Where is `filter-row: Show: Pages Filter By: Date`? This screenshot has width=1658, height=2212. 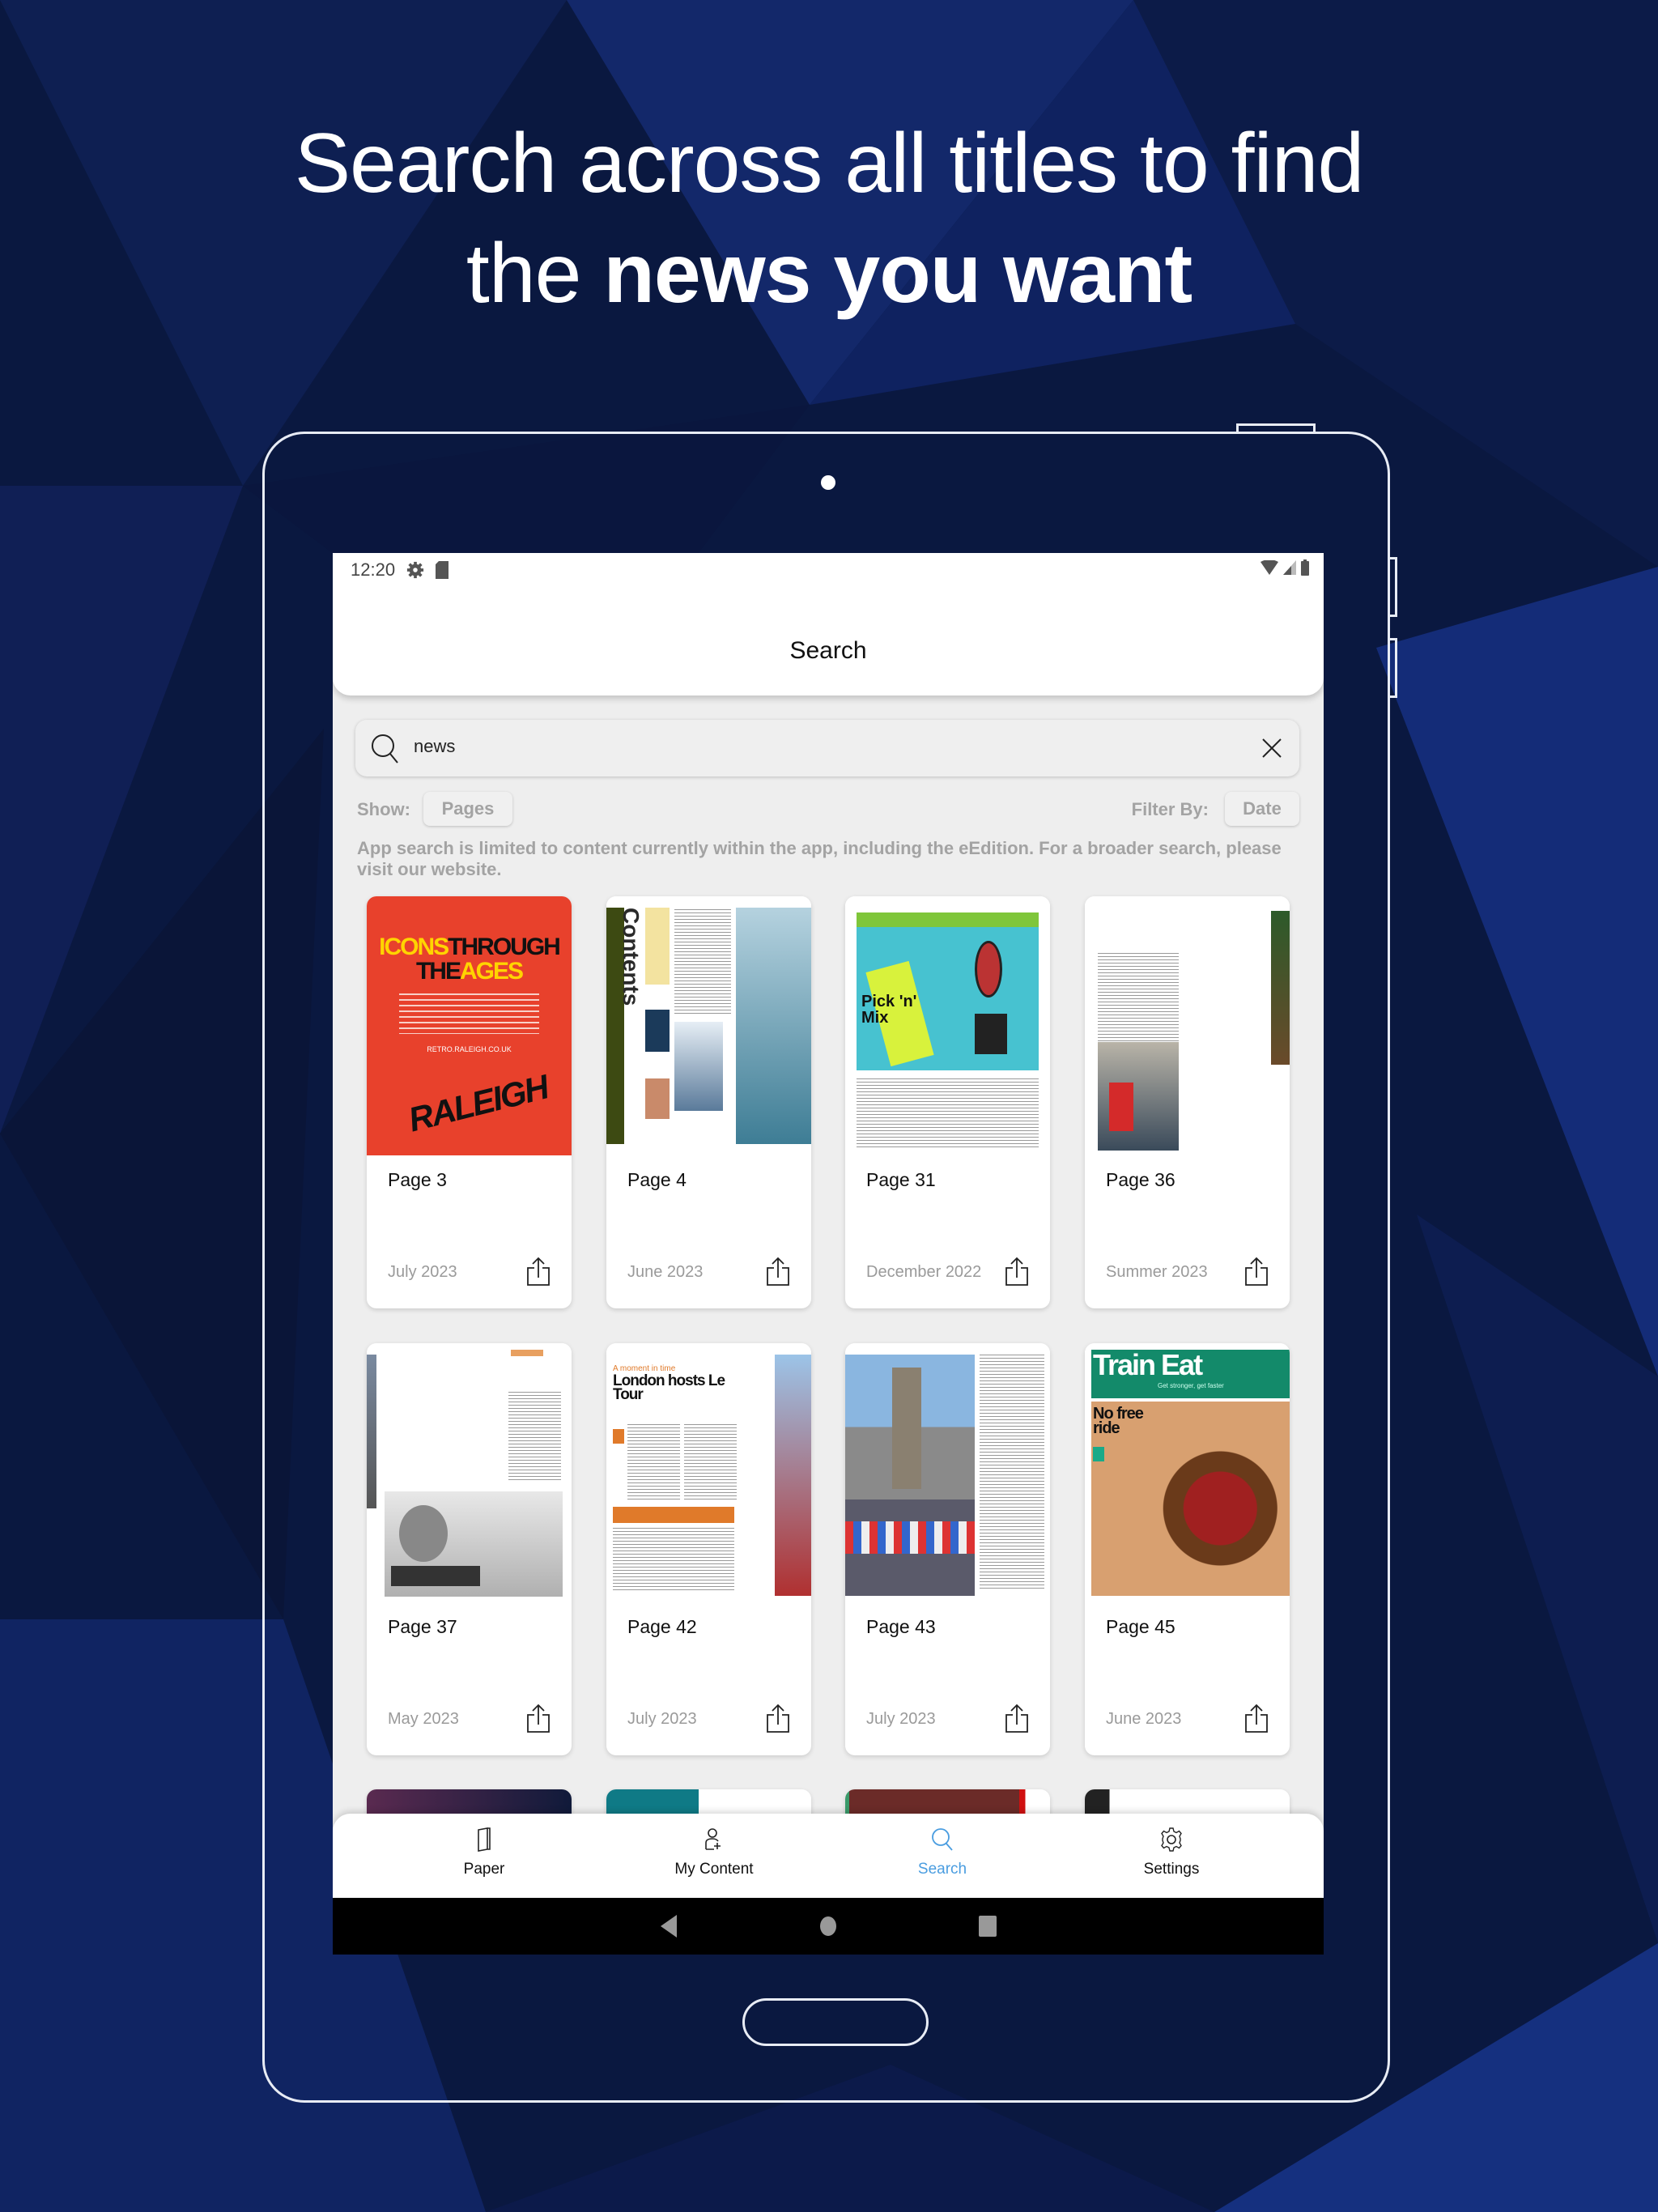 filter-row: Show: Pages Filter By: Date is located at coordinates (828, 810).